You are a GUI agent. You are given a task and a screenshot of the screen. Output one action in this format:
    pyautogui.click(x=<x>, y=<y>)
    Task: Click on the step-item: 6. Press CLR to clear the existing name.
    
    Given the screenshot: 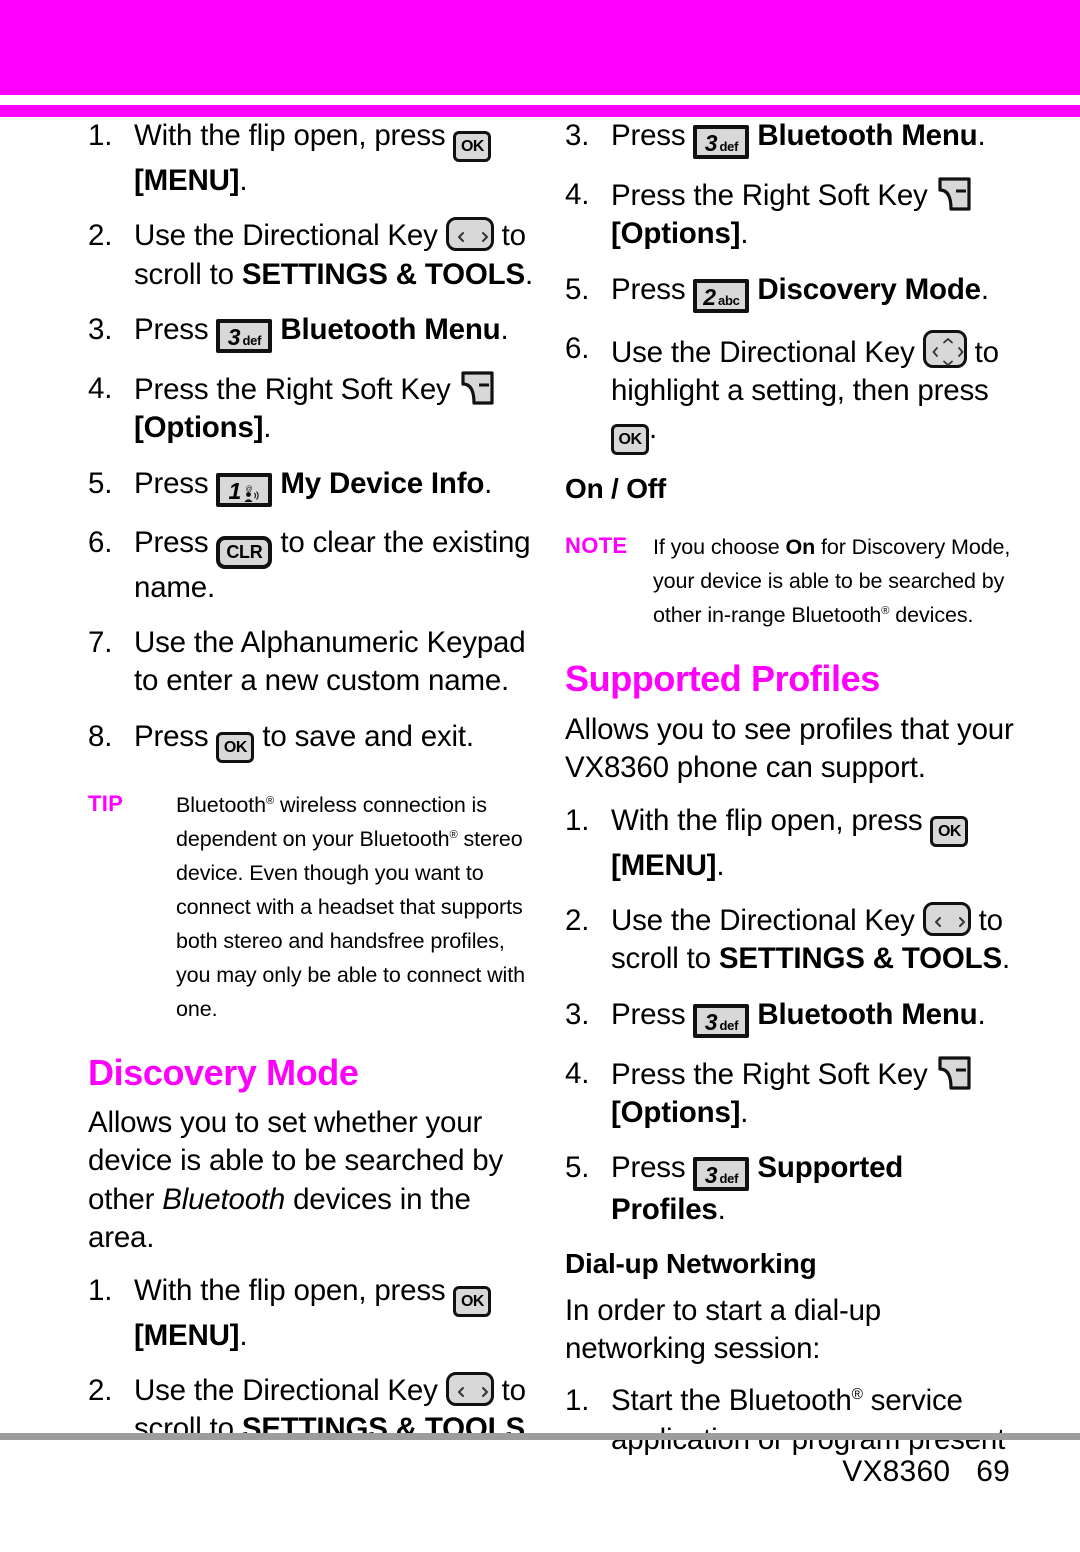 What is the action you would take?
    pyautogui.click(x=313, y=565)
    